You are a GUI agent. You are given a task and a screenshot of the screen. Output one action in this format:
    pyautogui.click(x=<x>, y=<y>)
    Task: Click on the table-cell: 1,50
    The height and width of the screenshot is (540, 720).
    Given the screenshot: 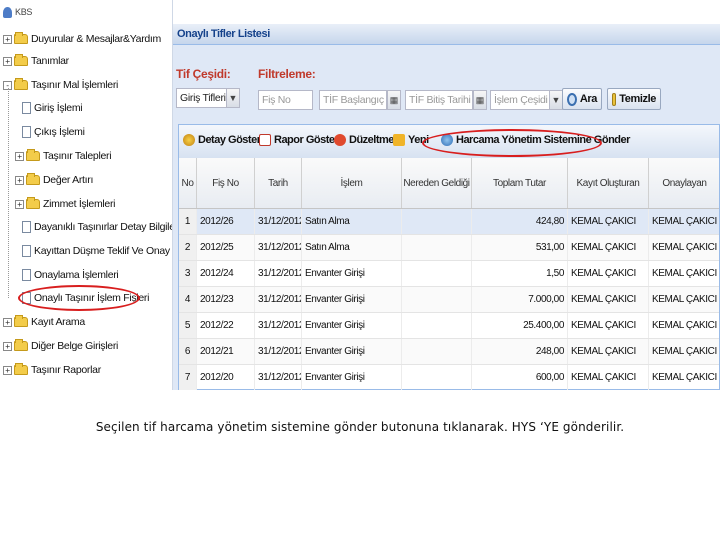 What is the action you would take?
    pyautogui.click(x=520, y=273)
    